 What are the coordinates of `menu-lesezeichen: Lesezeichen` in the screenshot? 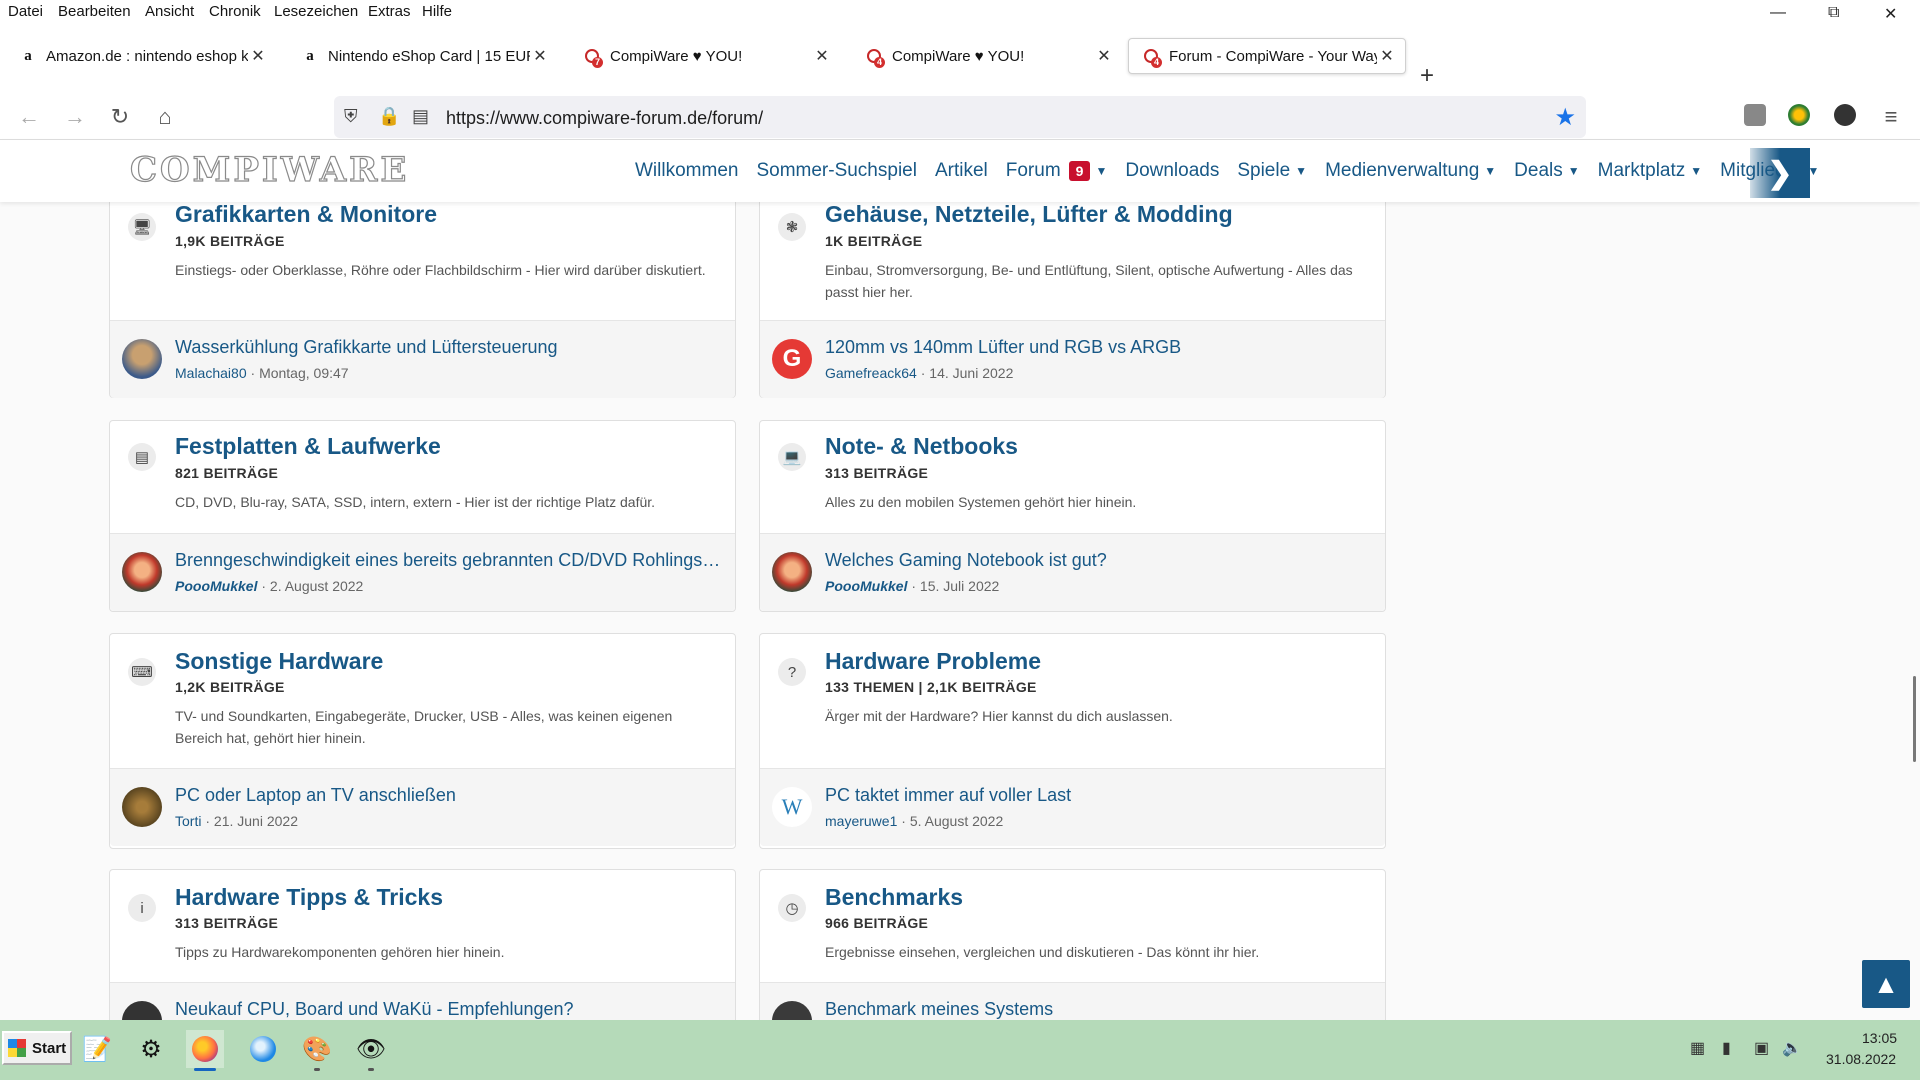 It's located at (316, 11).